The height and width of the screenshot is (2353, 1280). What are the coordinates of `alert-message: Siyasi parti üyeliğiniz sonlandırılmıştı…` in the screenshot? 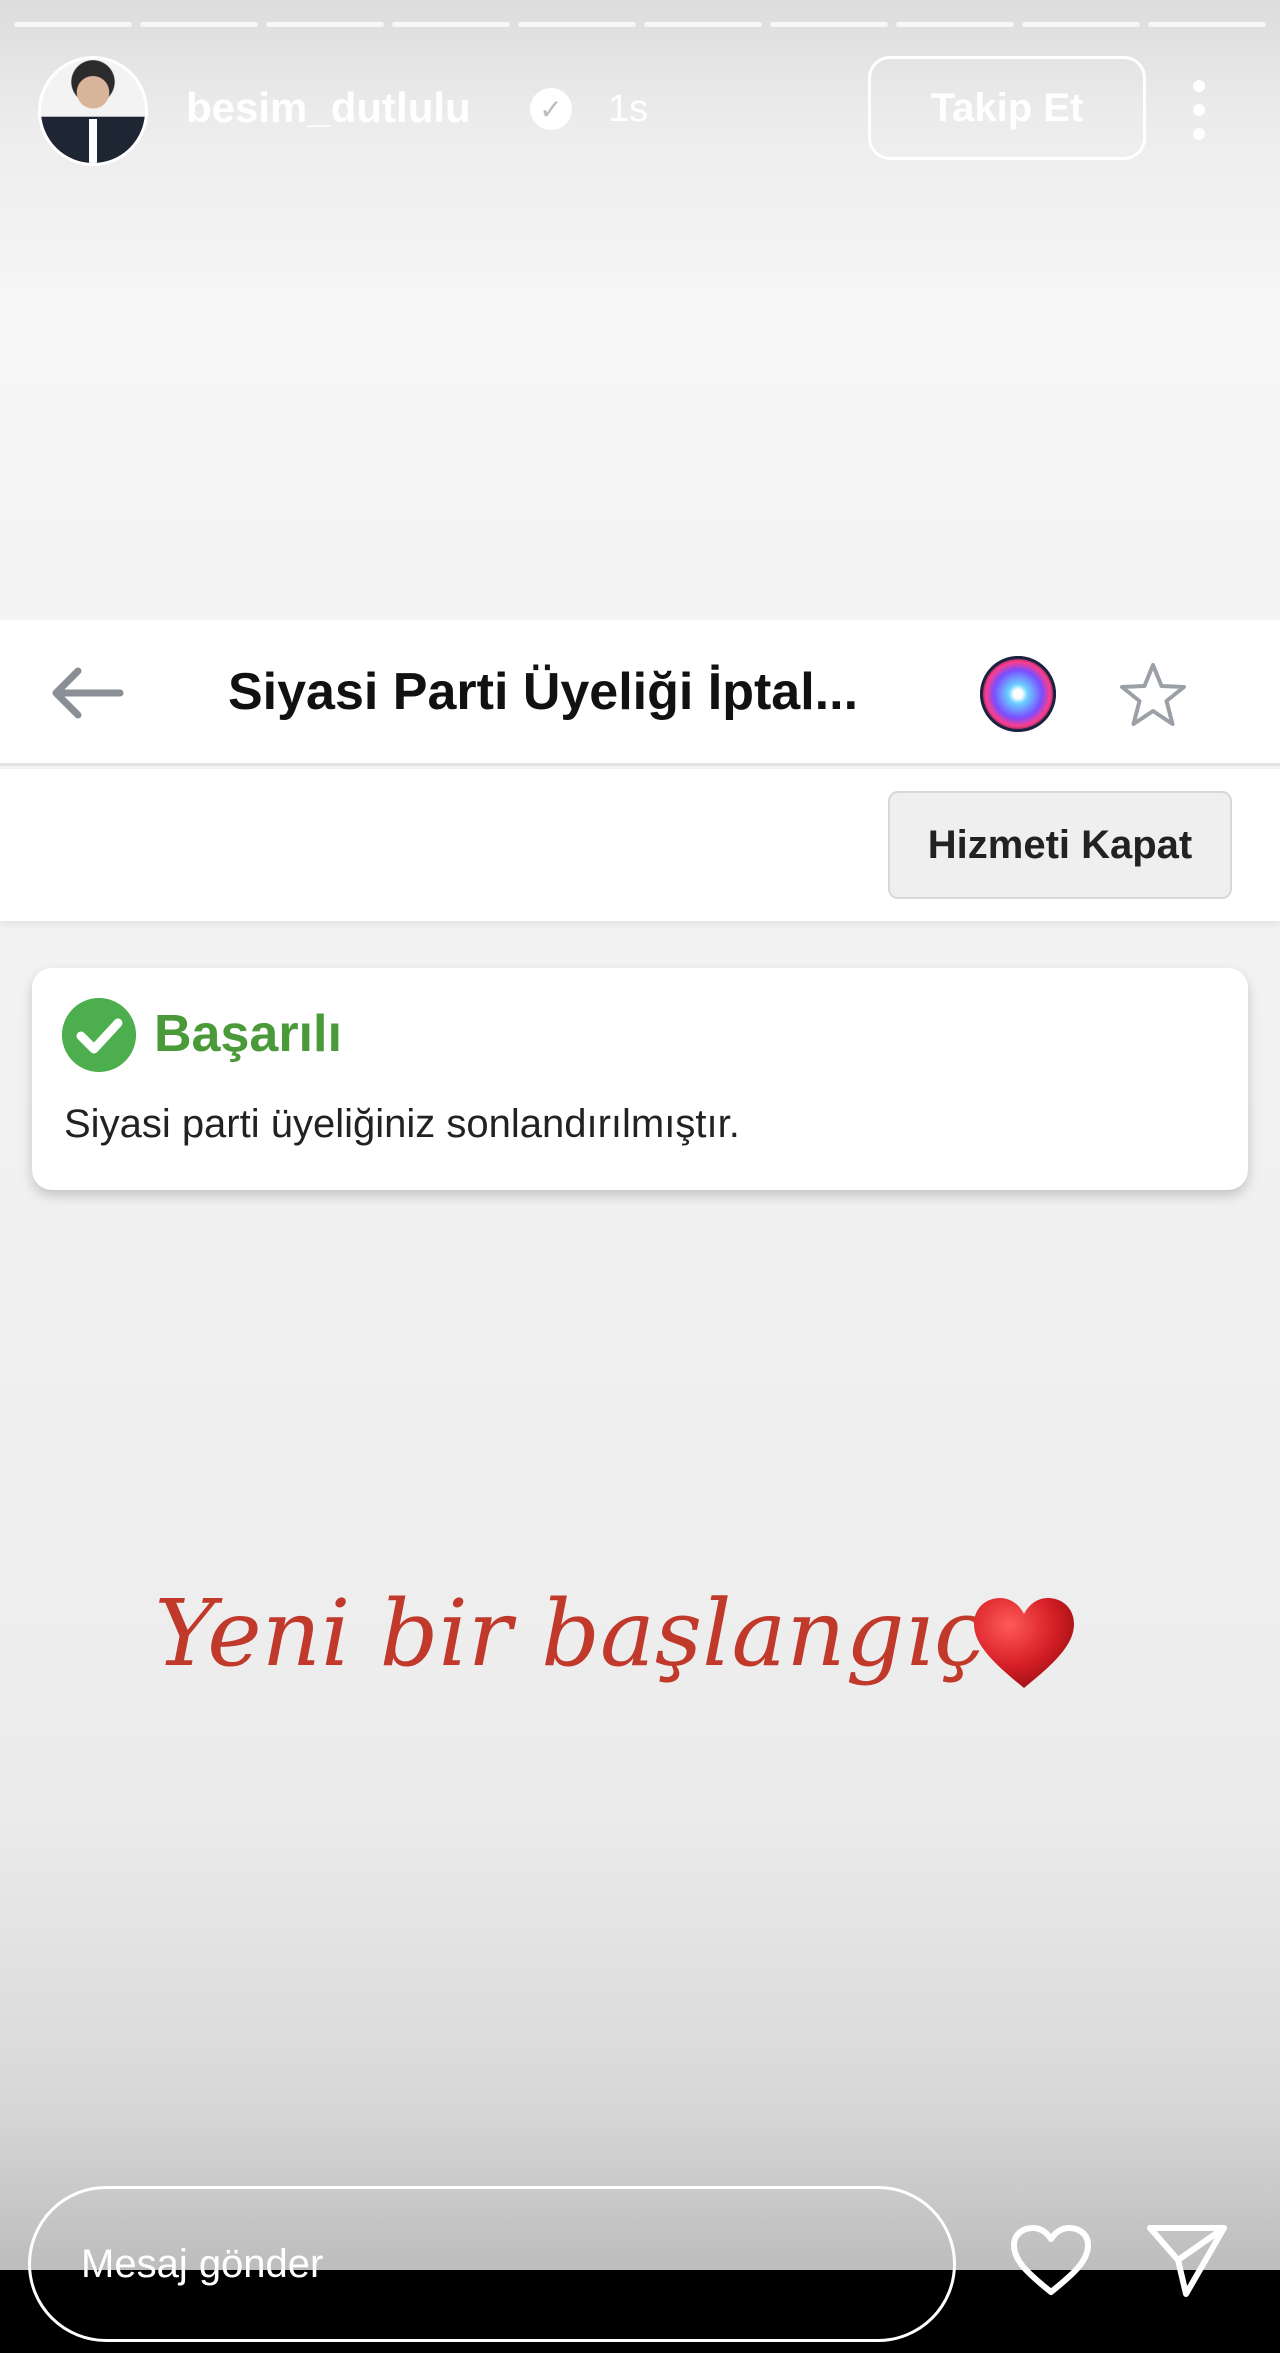 It's located at (402, 1124).